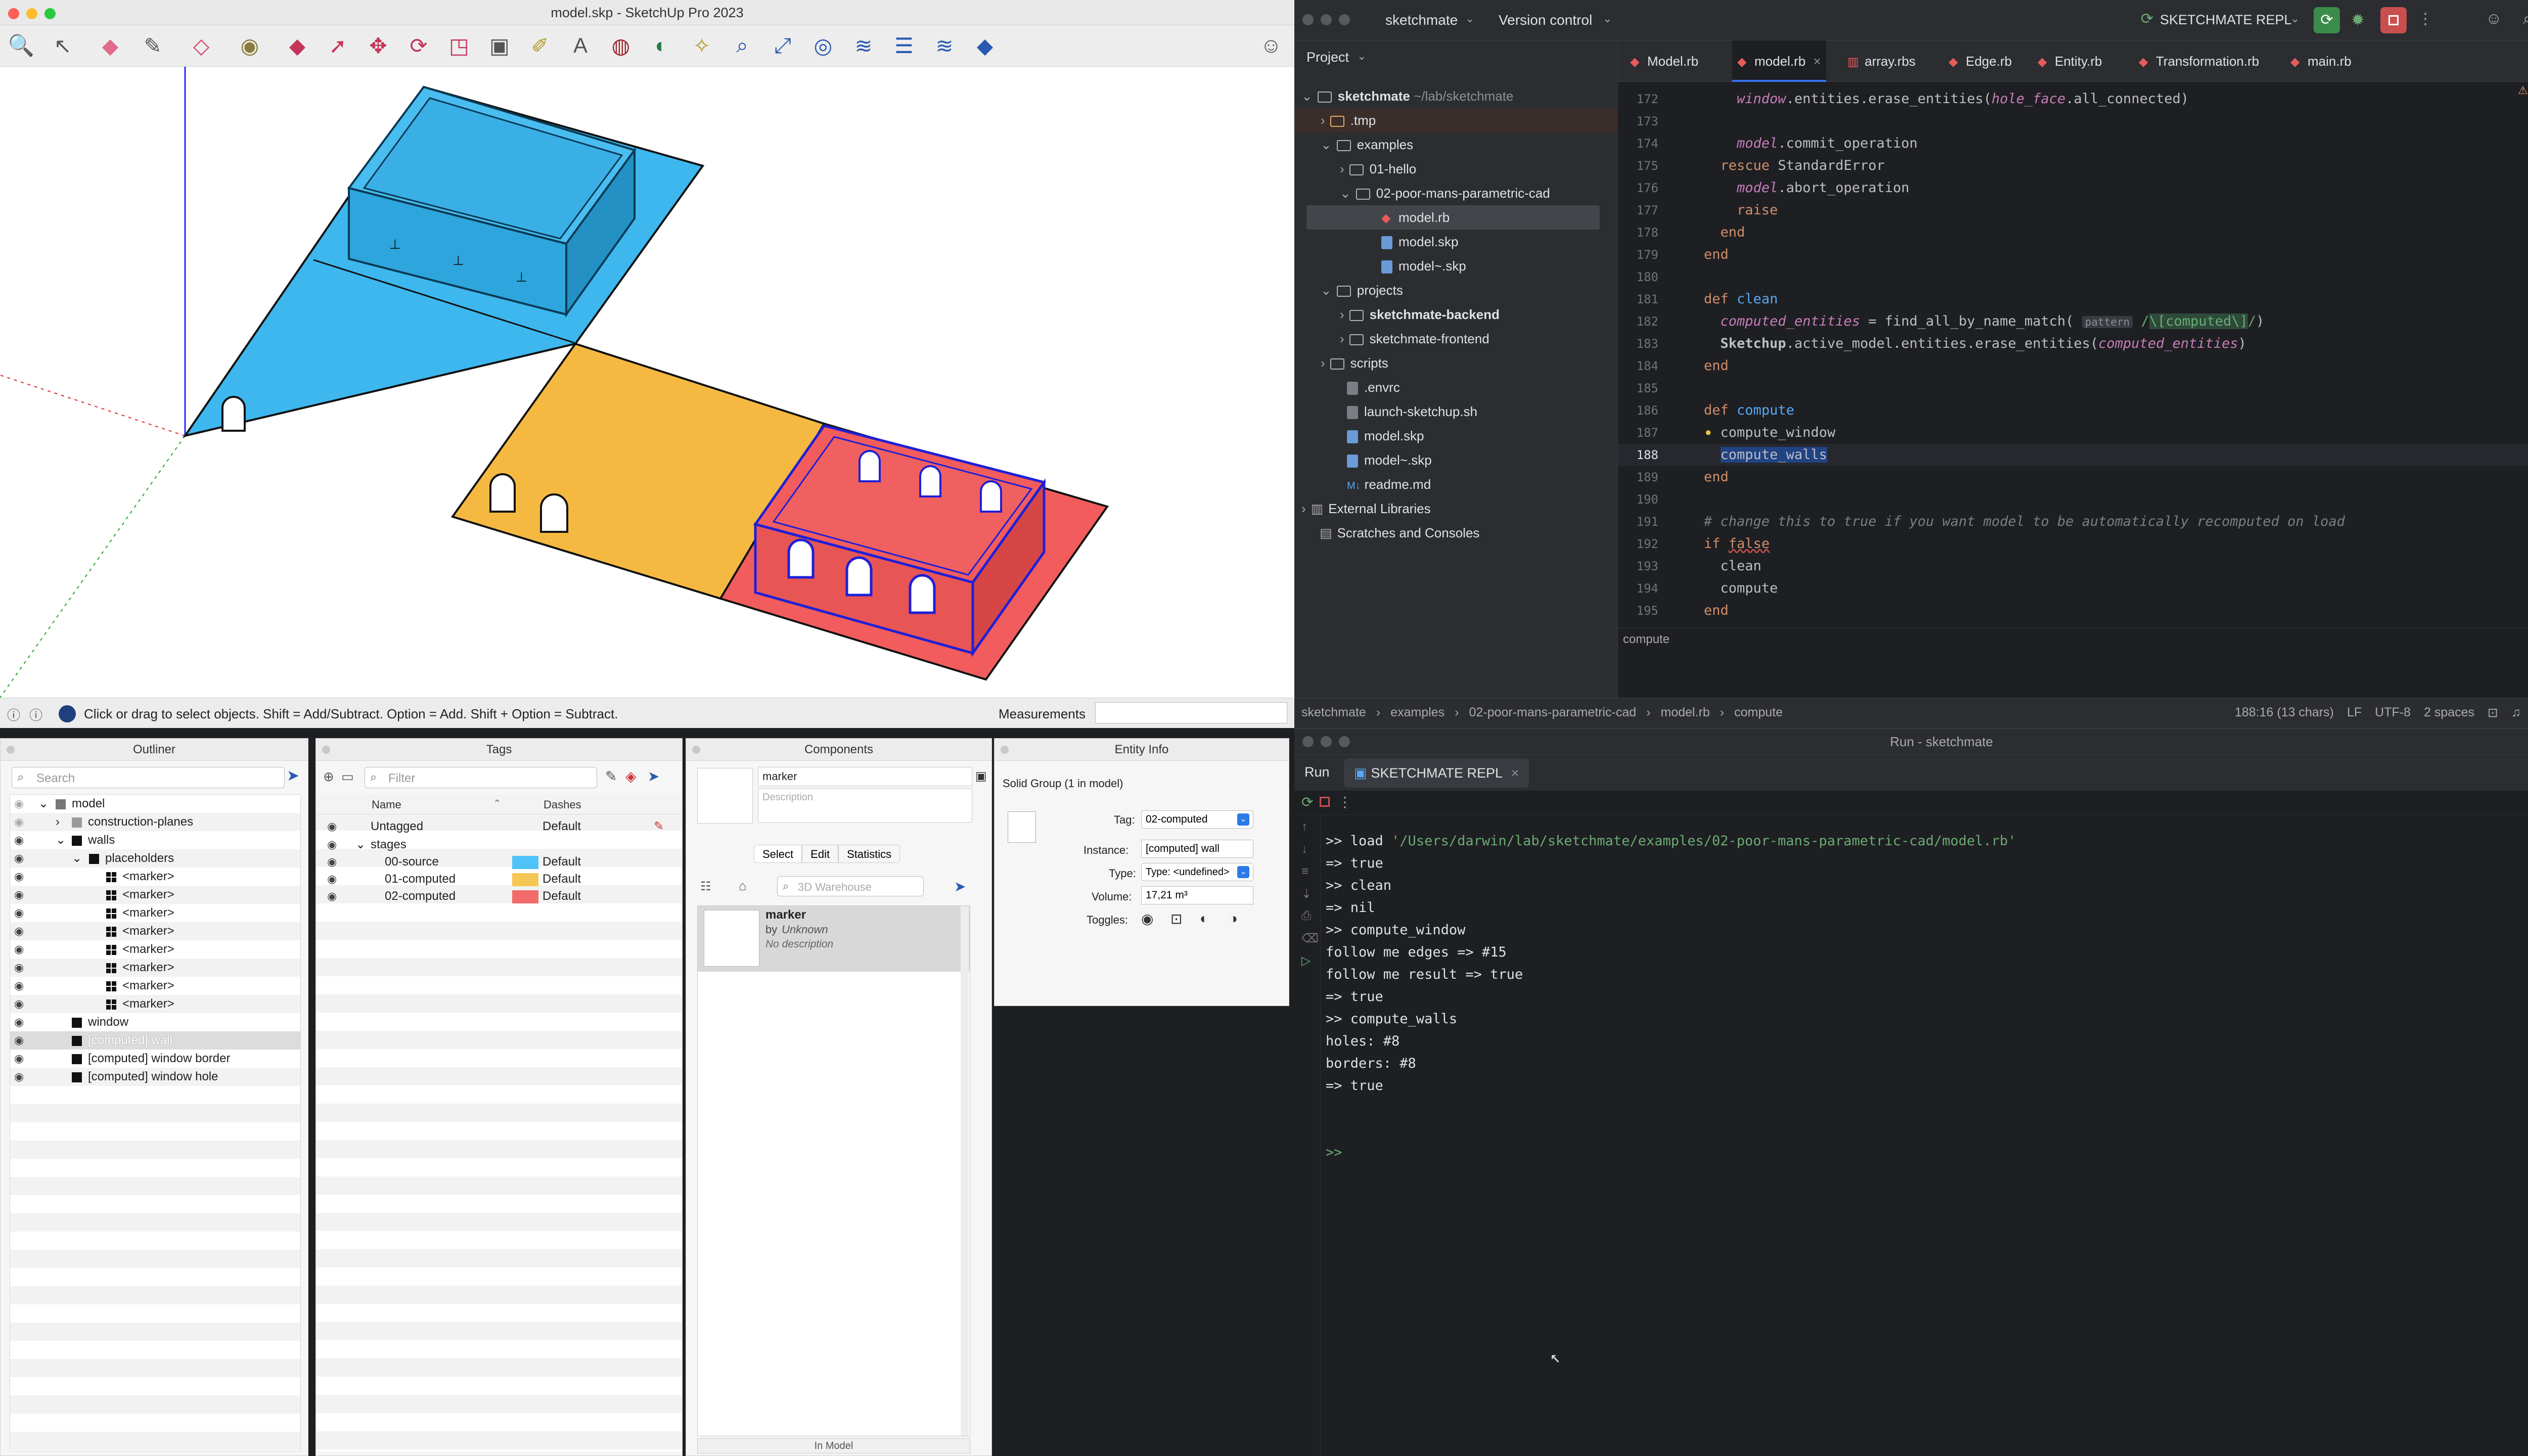 The height and width of the screenshot is (1456, 2528). Describe the element at coordinates (851, 886) in the screenshot. I see `warehouse-search-input: ⌕ 3D Warehouse` at that location.